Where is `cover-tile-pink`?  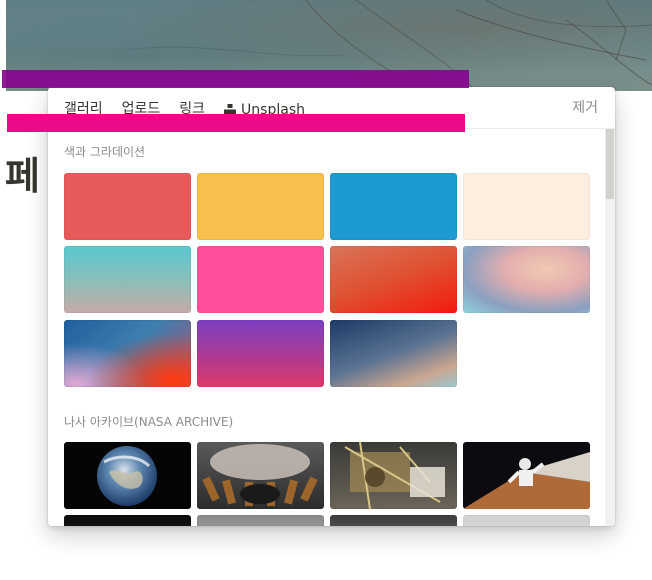 cover-tile-pink is located at coordinates (260, 279).